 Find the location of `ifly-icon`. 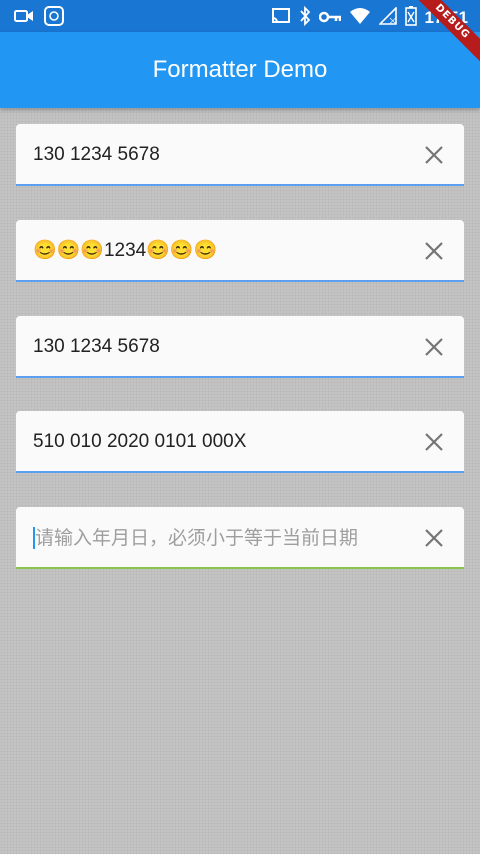

ifly-icon is located at coordinates (54, 18).